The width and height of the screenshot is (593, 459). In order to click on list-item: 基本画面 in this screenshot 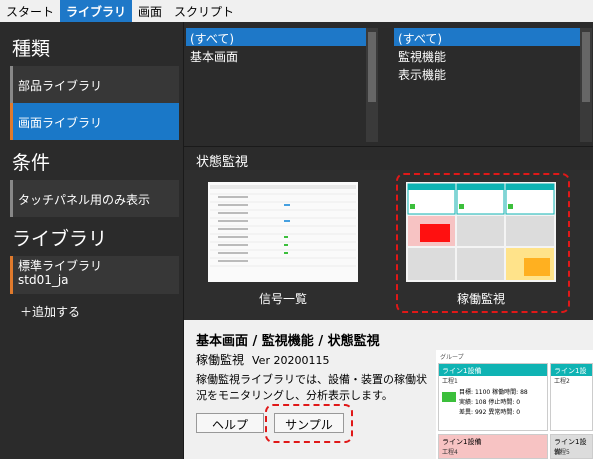, I will do `click(276, 55)`.